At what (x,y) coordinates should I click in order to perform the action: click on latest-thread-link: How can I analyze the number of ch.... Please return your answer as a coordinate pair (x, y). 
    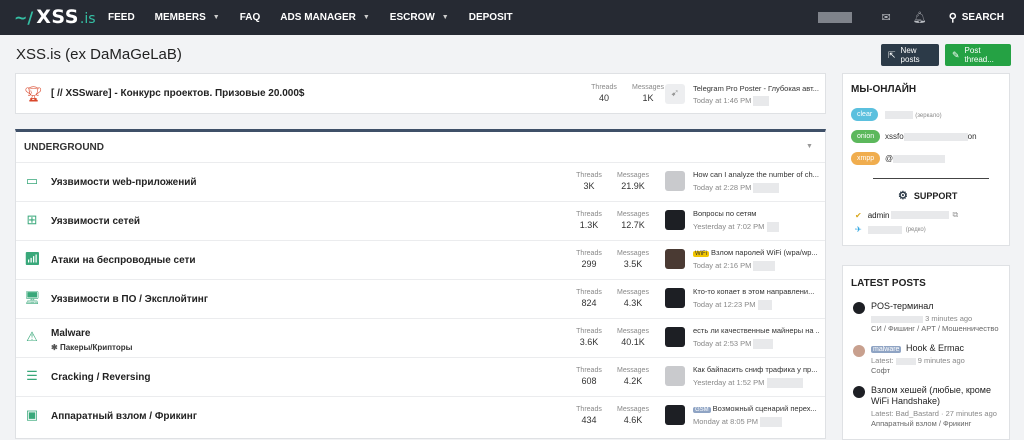
    Looking at the image, I should click on (756, 174).